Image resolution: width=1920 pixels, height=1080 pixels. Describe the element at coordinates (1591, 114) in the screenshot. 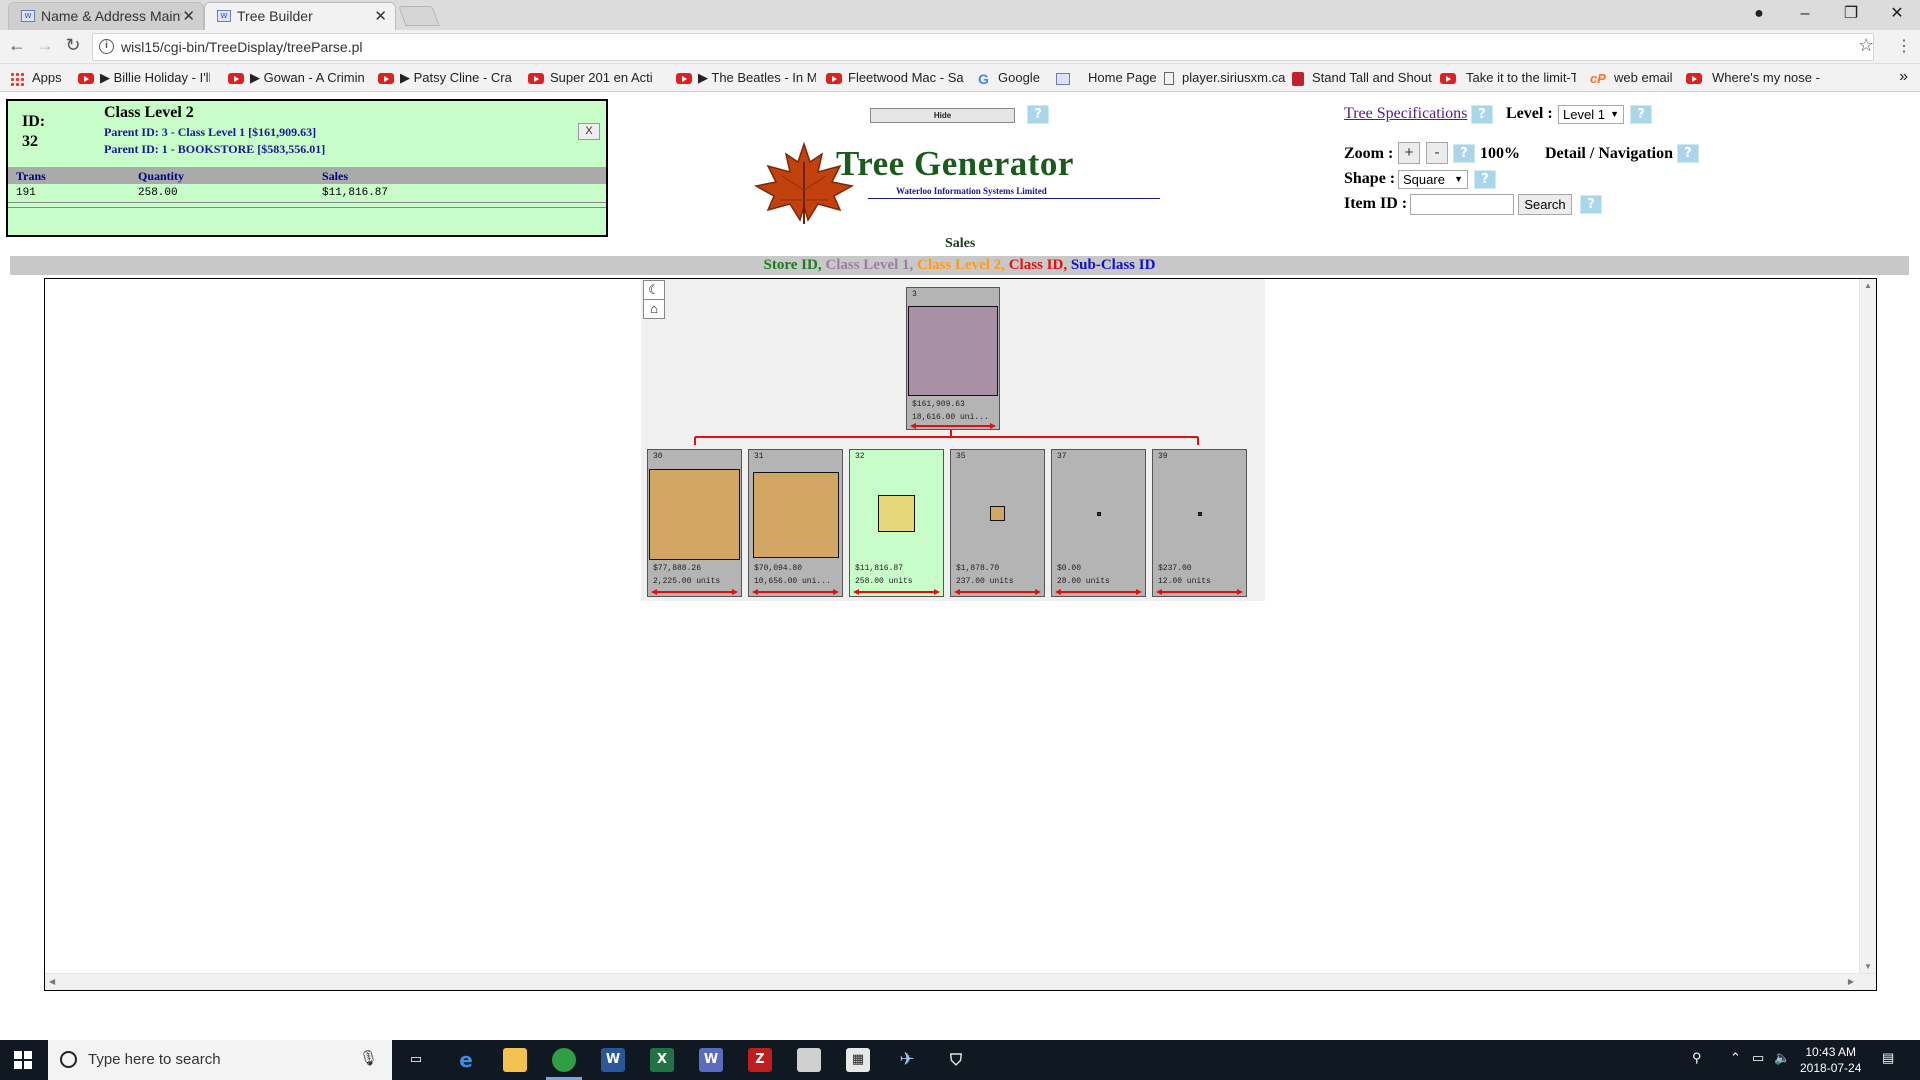

I see `level-select: Level 1 ▼` at that location.